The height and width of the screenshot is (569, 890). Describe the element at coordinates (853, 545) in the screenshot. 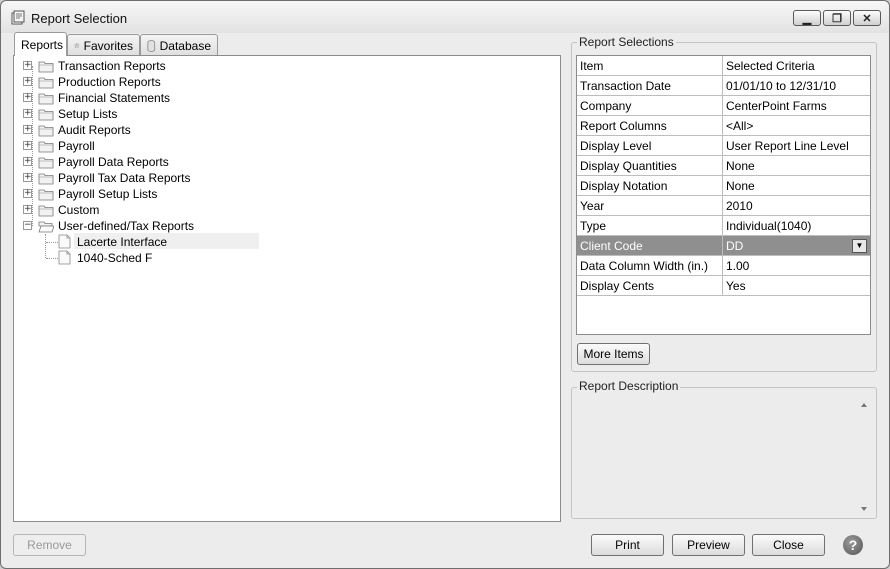

I see `help-icon: ?` at that location.